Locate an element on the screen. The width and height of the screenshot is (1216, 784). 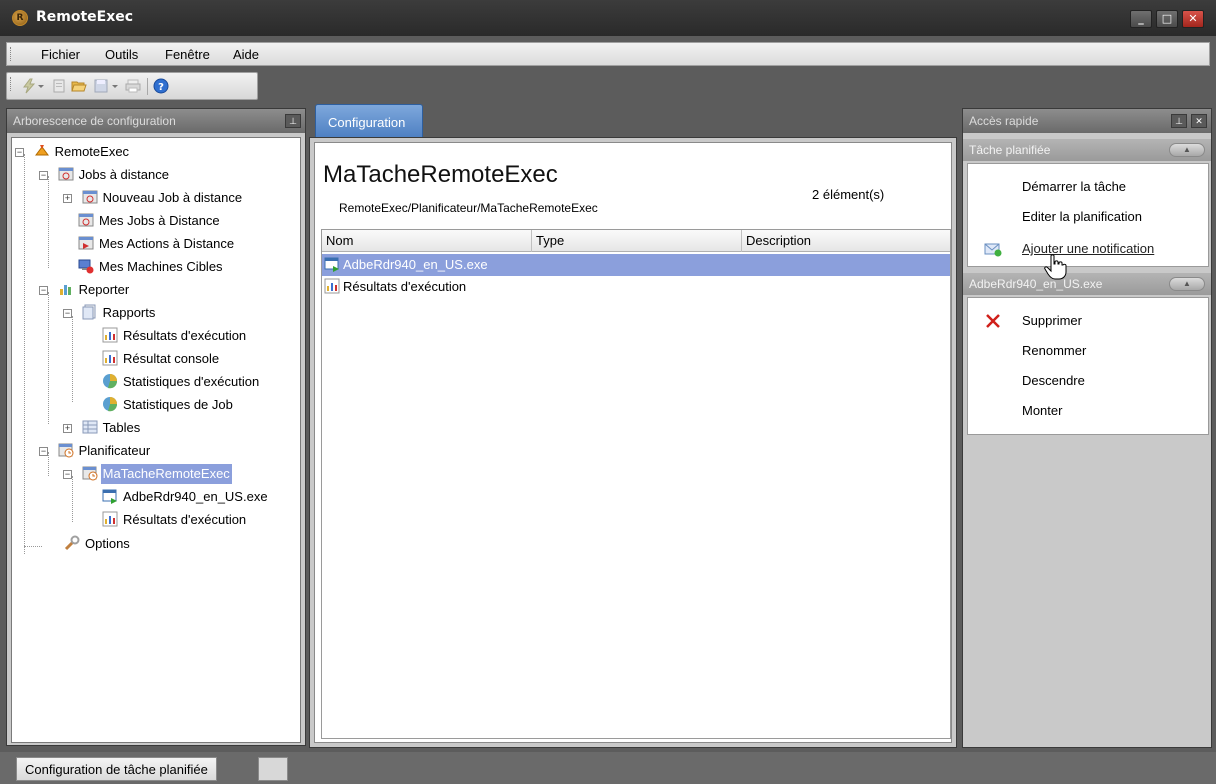
tree-node-adberdr: AdbeRdr940_en_US.exe is located at coordinates (186, 497).